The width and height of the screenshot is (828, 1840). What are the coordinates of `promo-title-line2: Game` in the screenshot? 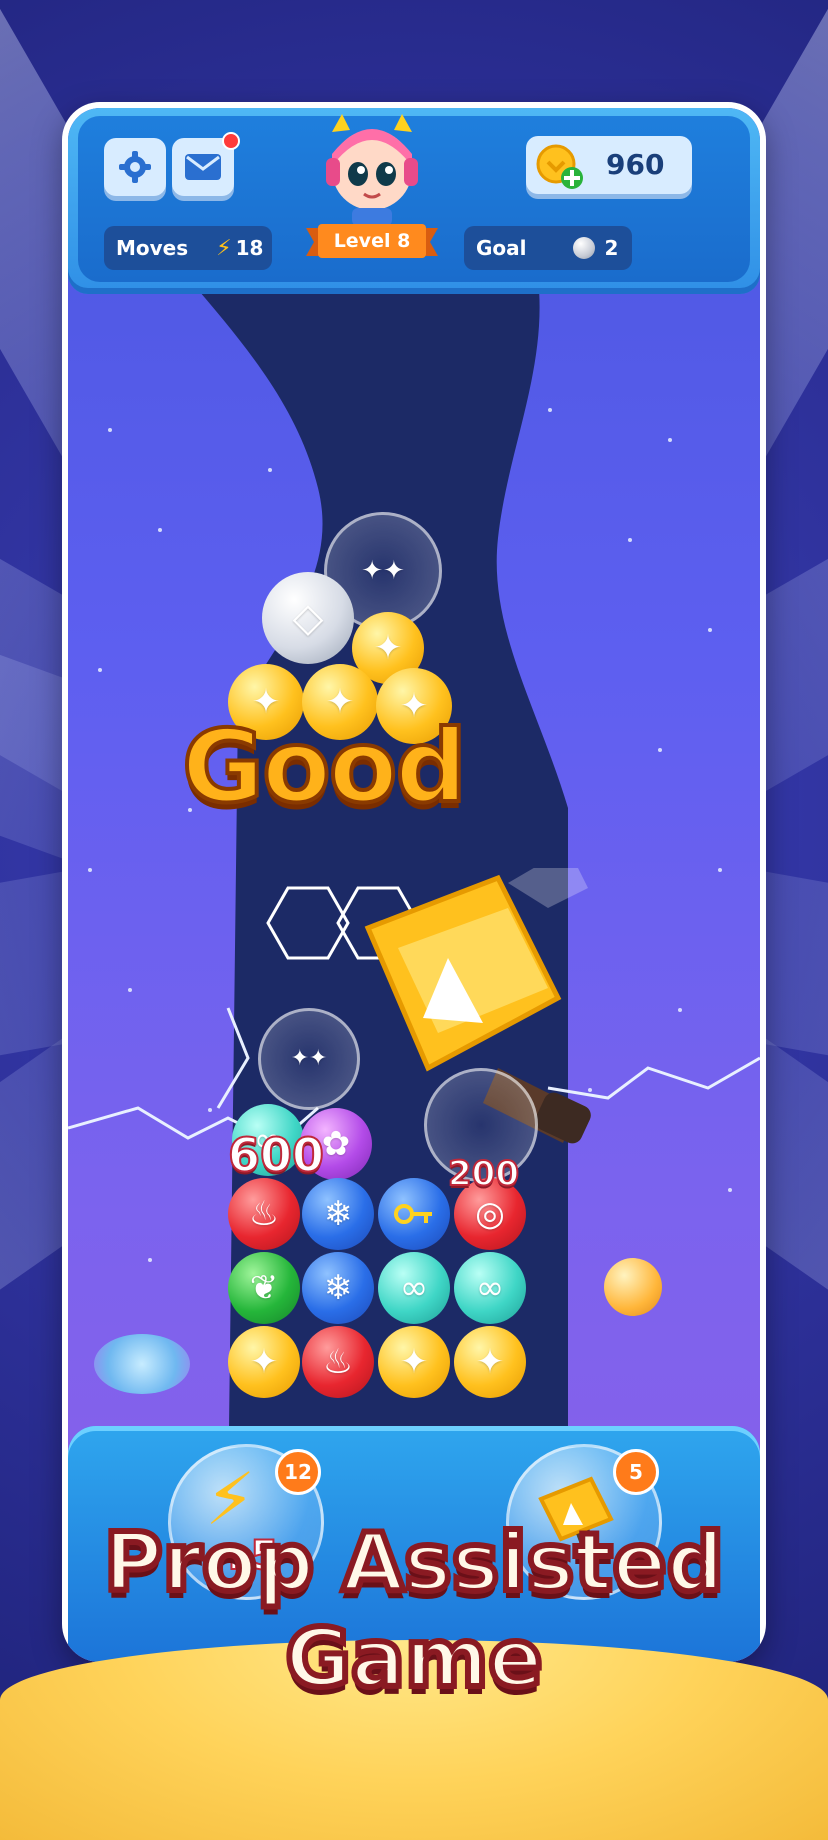 It's located at (413, 1658).